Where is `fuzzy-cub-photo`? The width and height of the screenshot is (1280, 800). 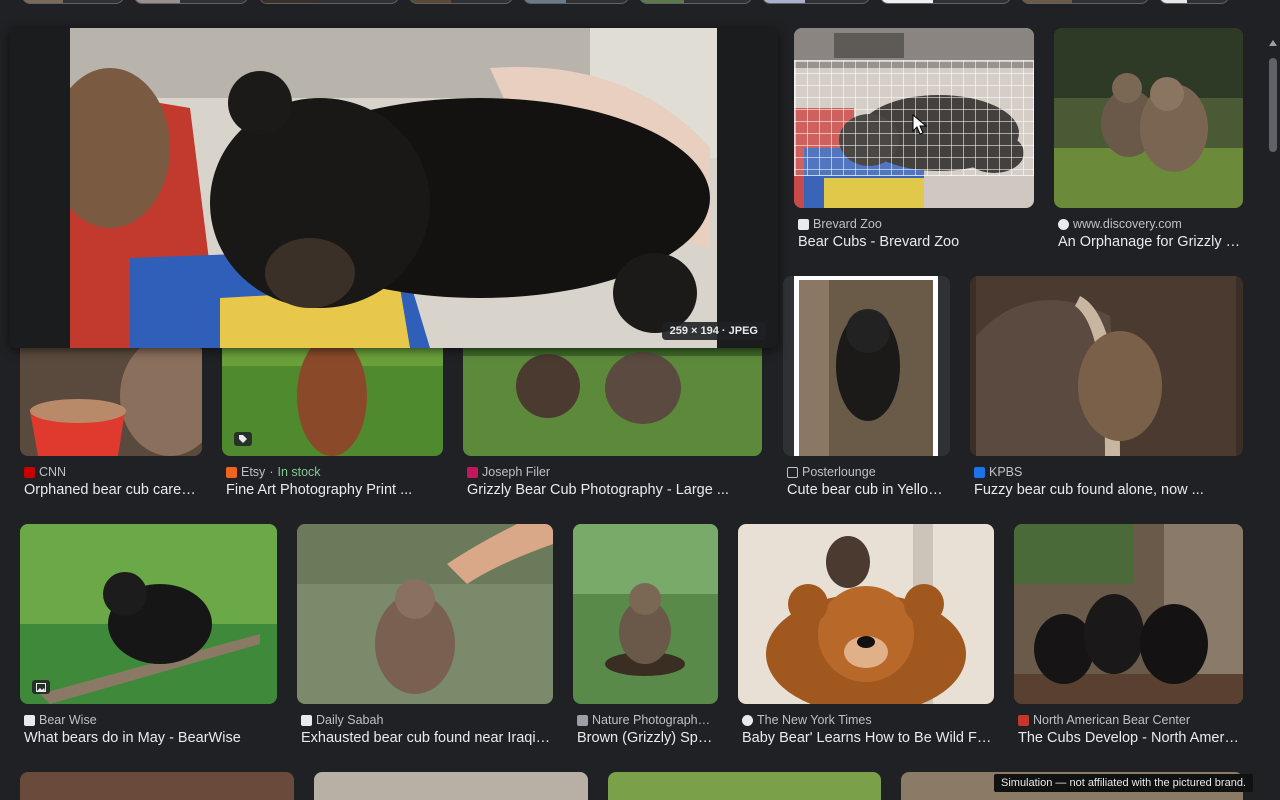
fuzzy-cub-photo is located at coordinates (1106, 366).